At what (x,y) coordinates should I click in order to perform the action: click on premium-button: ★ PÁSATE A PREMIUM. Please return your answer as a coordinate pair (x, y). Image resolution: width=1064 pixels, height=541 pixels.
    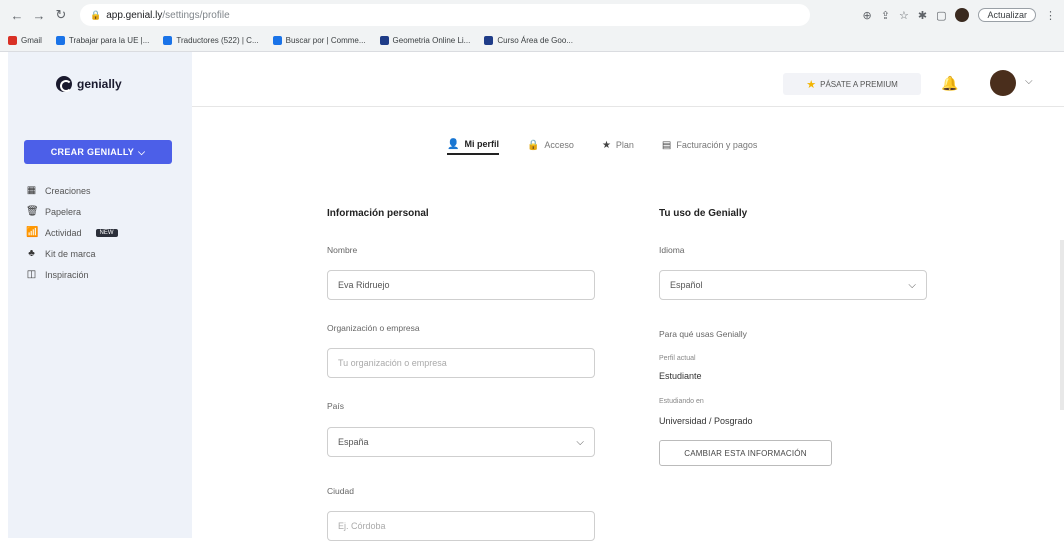
    Looking at the image, I should click on (852, 84).